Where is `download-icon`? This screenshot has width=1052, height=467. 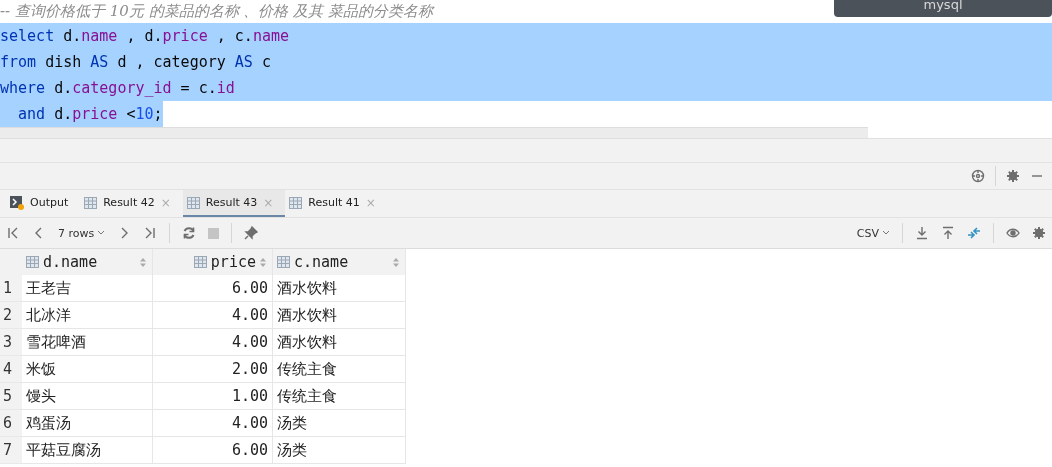
download-icon is located at coordinates (922, 233).